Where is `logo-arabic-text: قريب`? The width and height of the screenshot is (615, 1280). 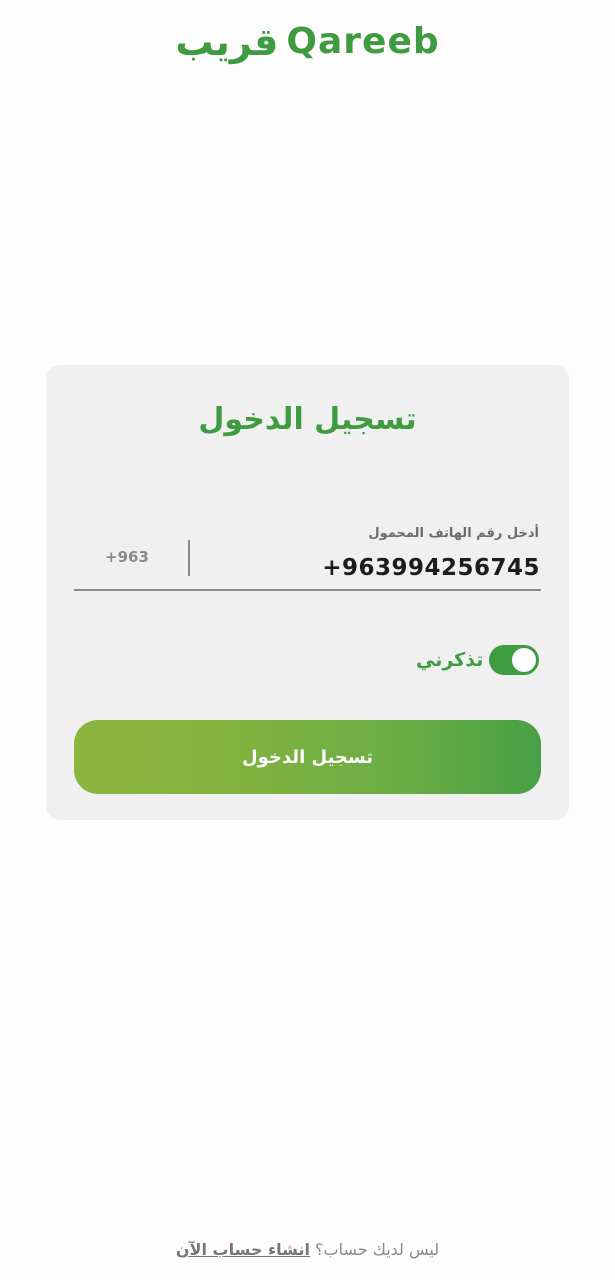 logo-arabic-text: قريب is located at coordinates (227, 42).